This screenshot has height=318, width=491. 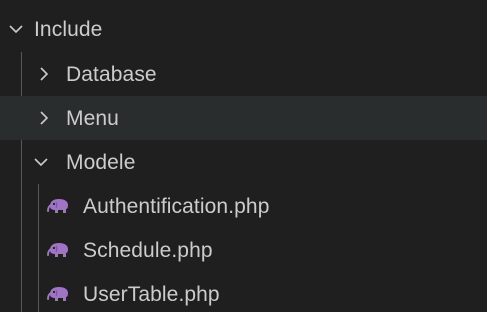 I want to click on tree-folder-label: Modele, so click(x=101, y=162).